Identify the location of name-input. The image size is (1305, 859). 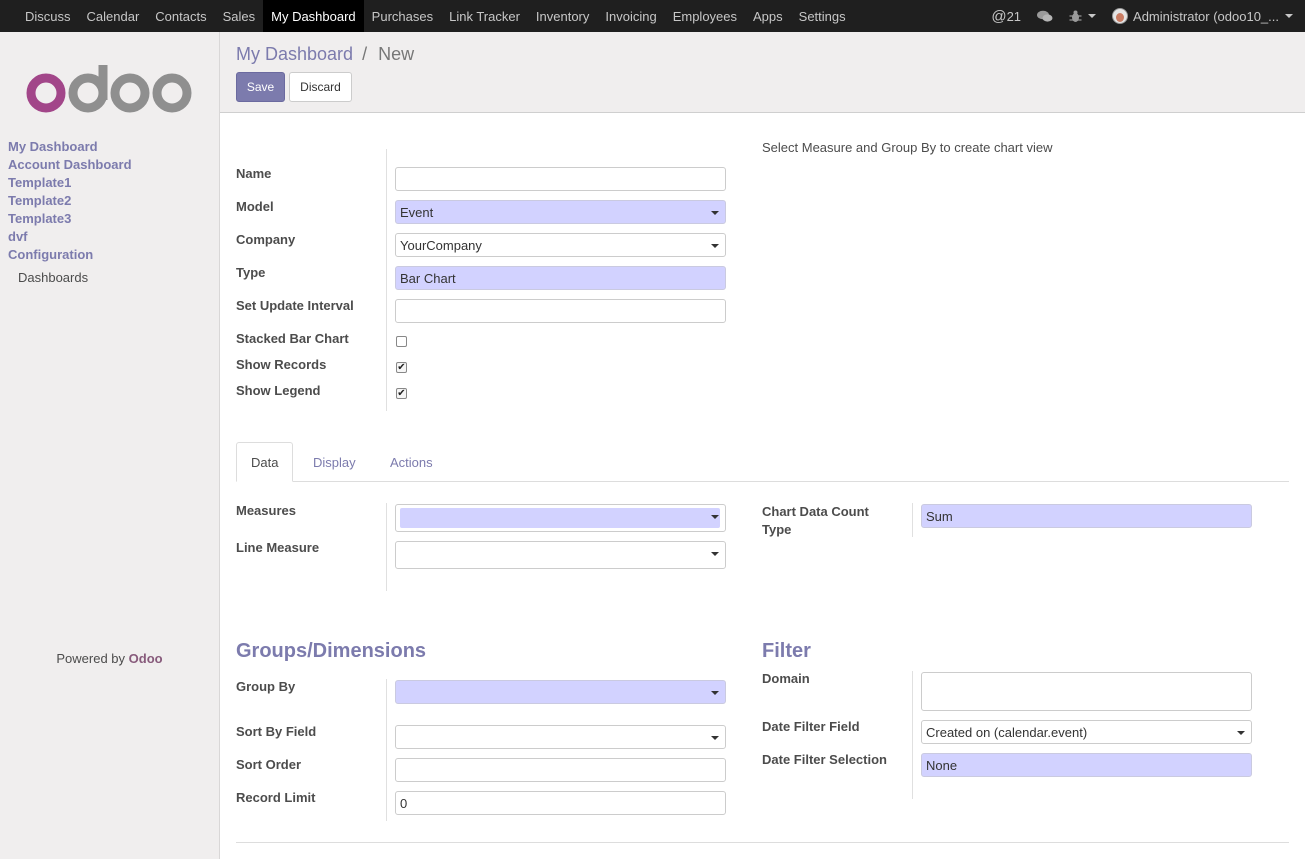
(560, 179).